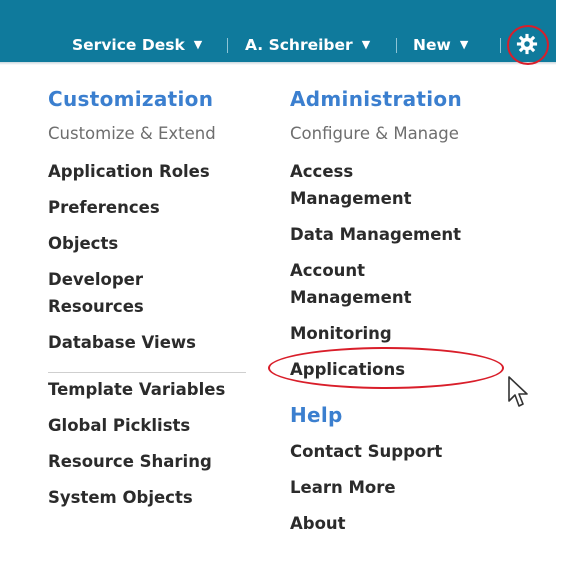 This screenshot has height=565, width=561. I want to click on menu-item-application-roles: Application Roles, so click(129, 171).